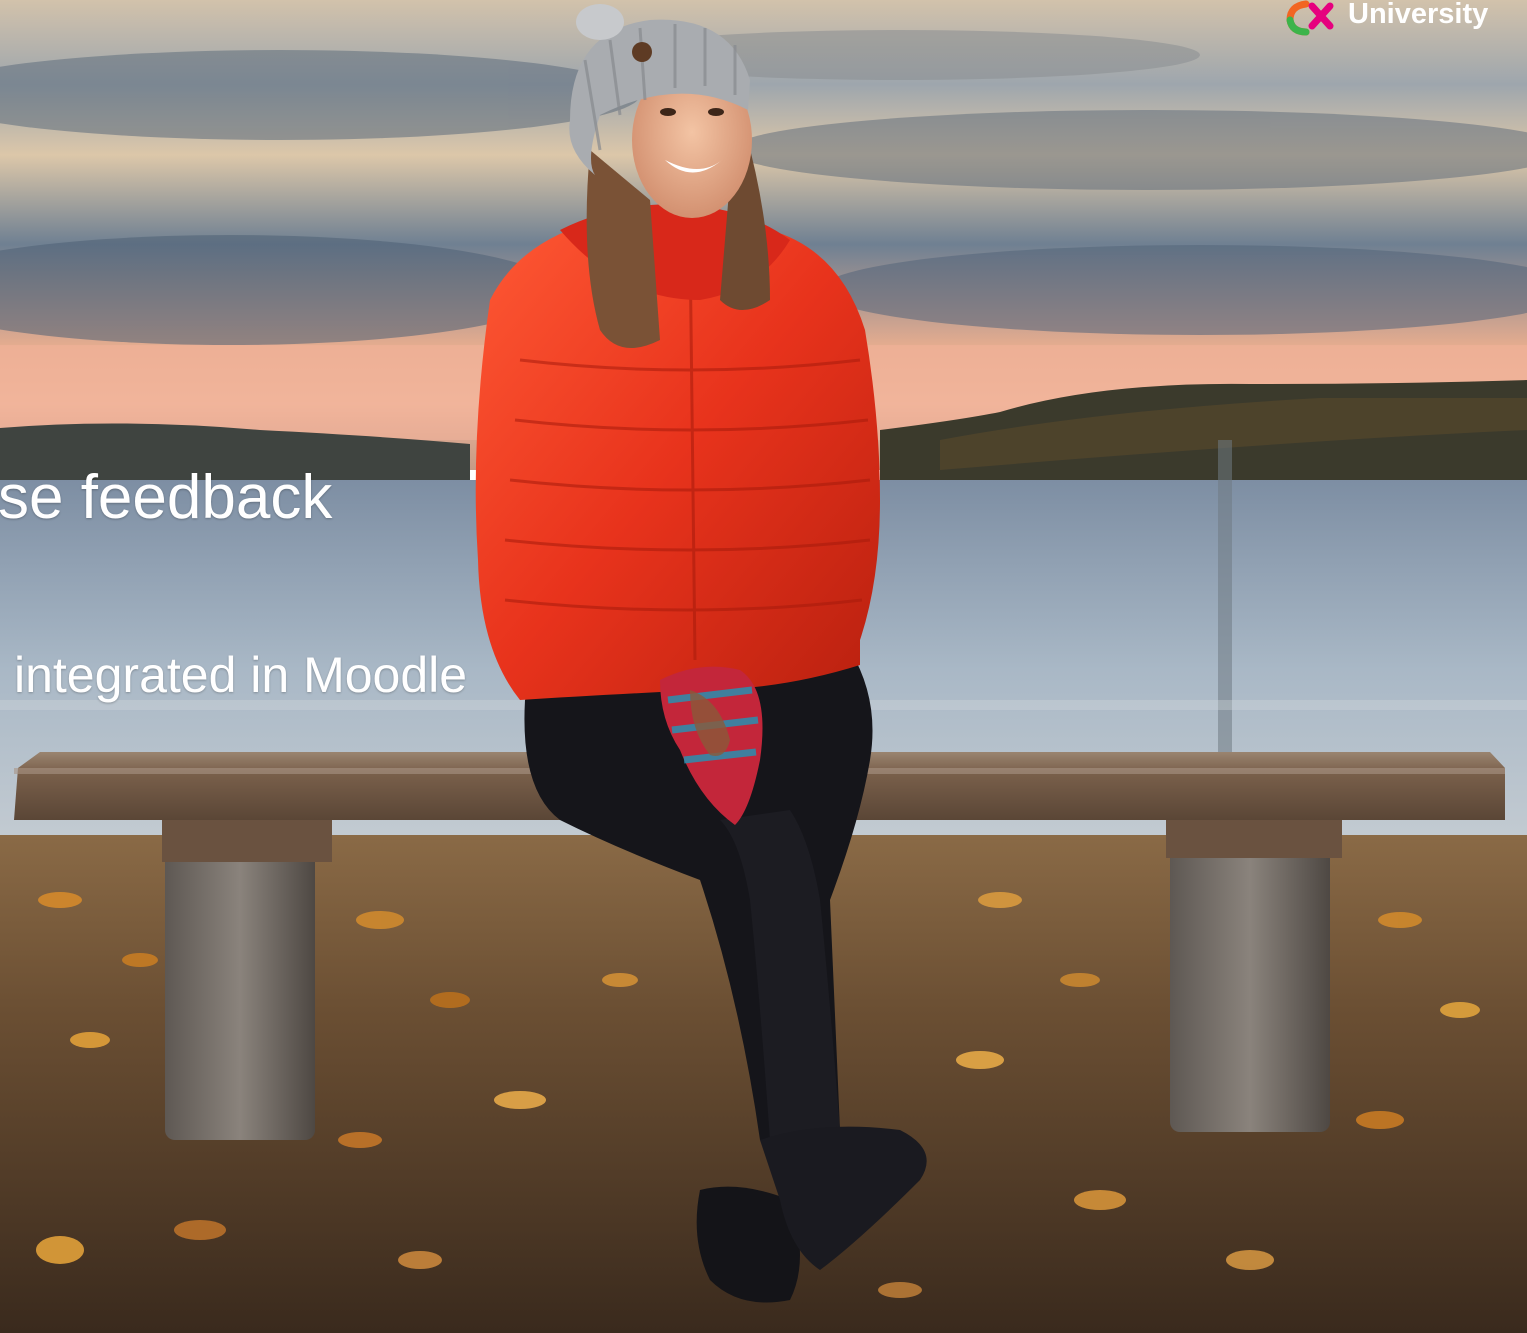 The width and height of the screenshot is (1527, 1333). I want to click on slide-subtitle: integrated in Moodle, so click(241, 675).